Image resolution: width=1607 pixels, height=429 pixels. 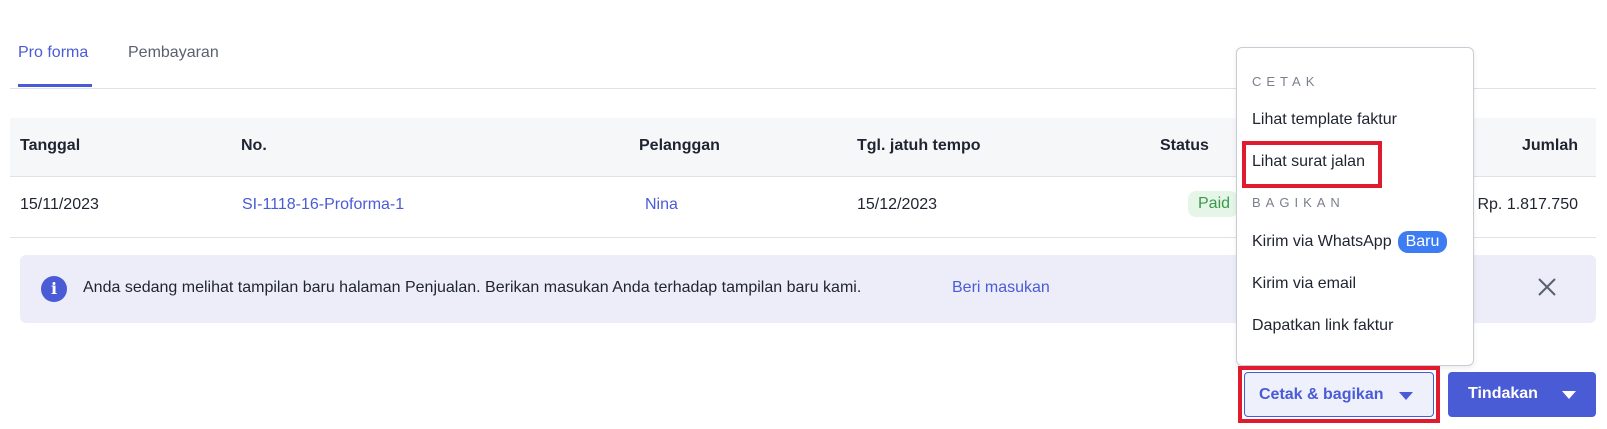 I want to click on cell-jatuh-tempo: 15/12/2023, so click(x=897, y=204).